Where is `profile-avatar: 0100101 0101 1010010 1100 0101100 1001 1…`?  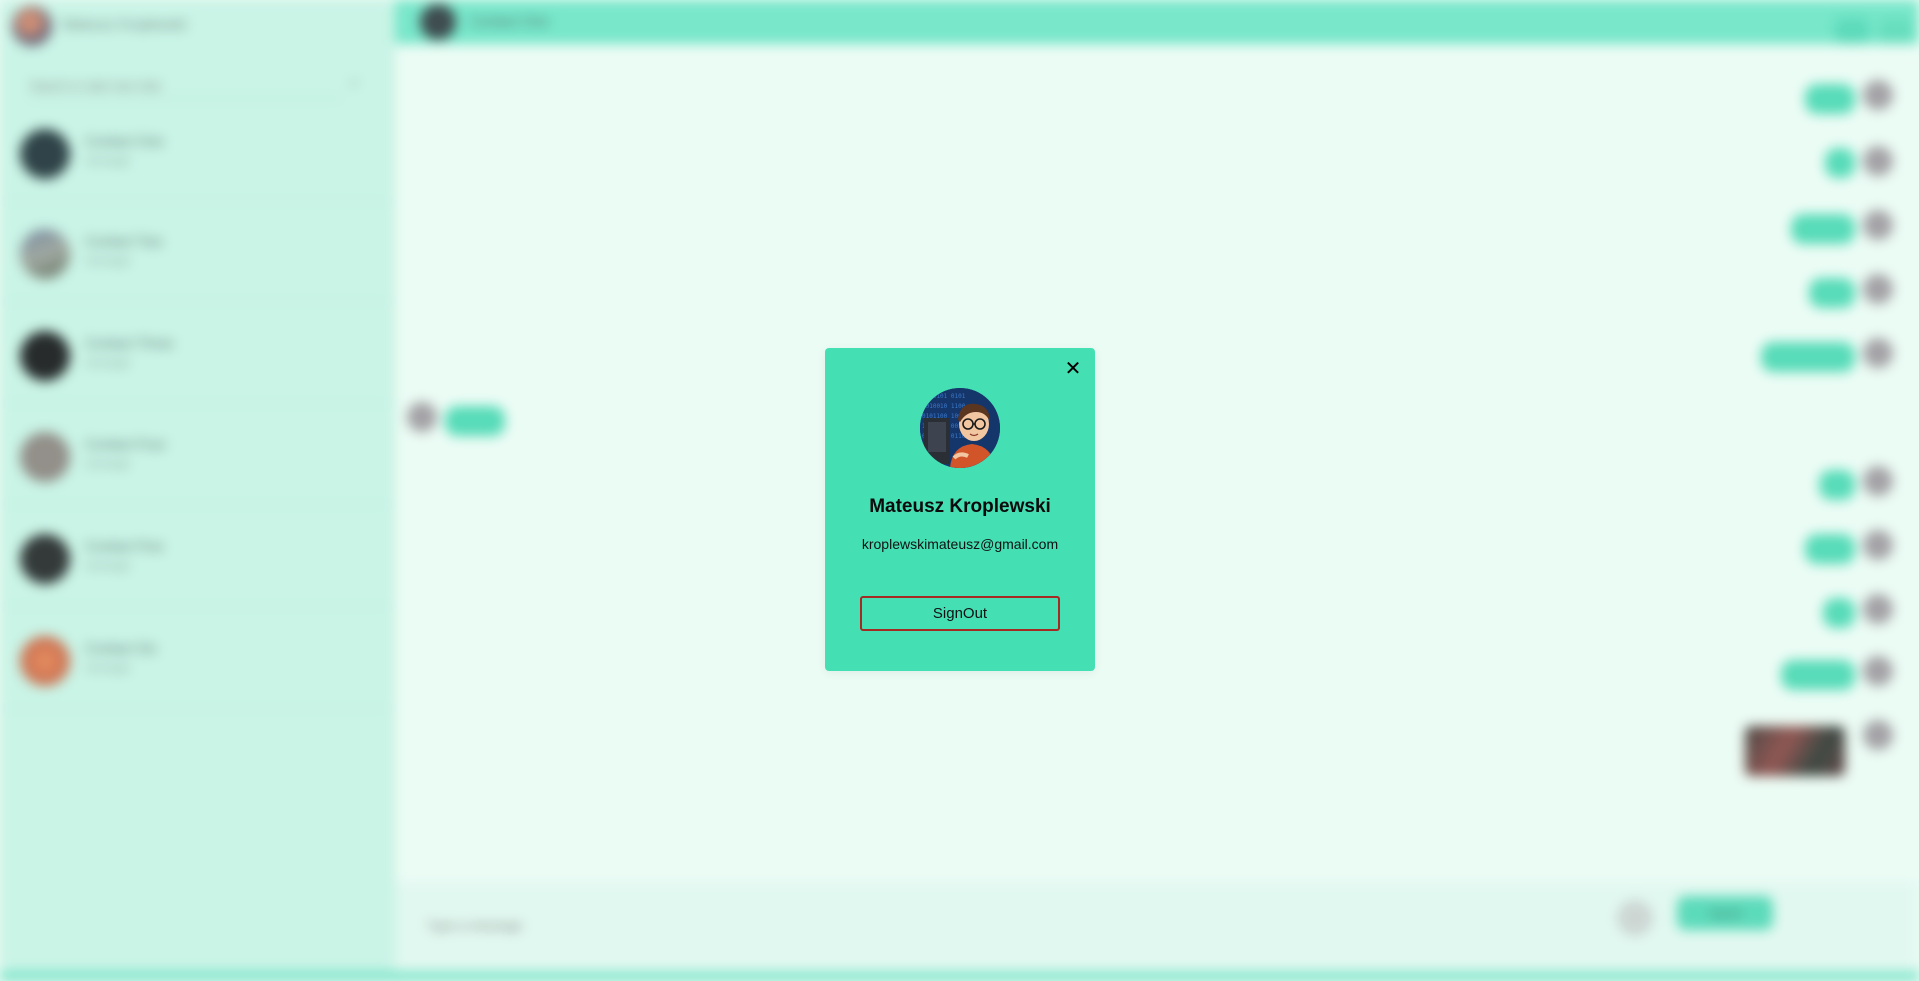
profile-avatar: 0100101 0101 1010010 1100 0101100 1001 1… is located at coordinates (960, 428).